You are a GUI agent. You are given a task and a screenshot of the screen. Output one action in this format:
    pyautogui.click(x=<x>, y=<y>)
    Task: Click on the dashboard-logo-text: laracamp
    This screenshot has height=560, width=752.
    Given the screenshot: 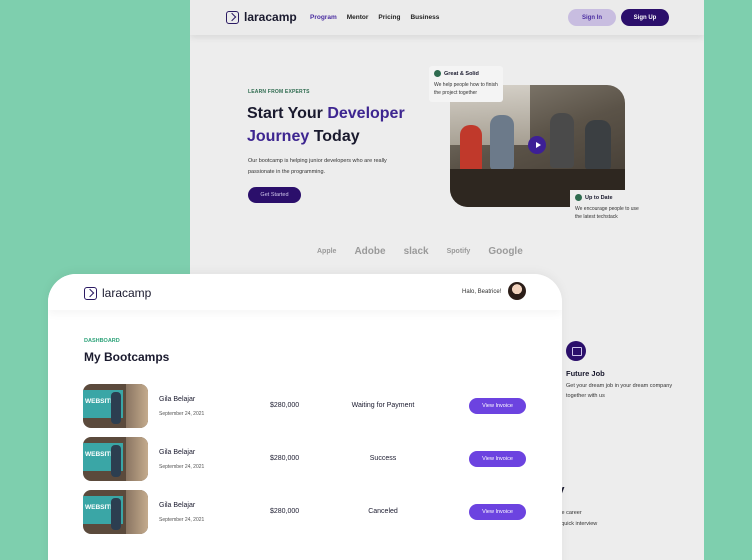 What is the action you would take?
    pyautogui.click(x=127, y=293)
    